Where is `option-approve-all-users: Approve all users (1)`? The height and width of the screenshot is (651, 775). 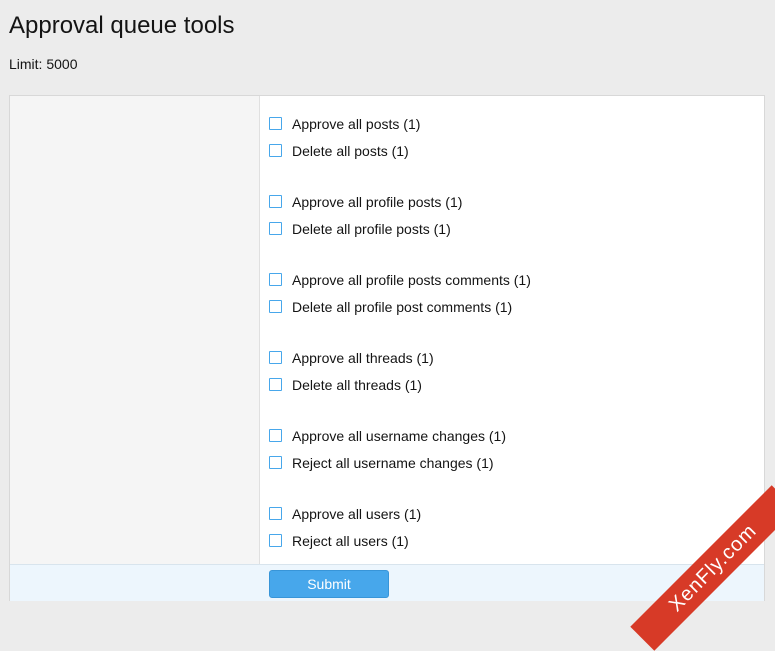
option-approve-all-users: Approve all users (1) is located at coordinates (514, 513).